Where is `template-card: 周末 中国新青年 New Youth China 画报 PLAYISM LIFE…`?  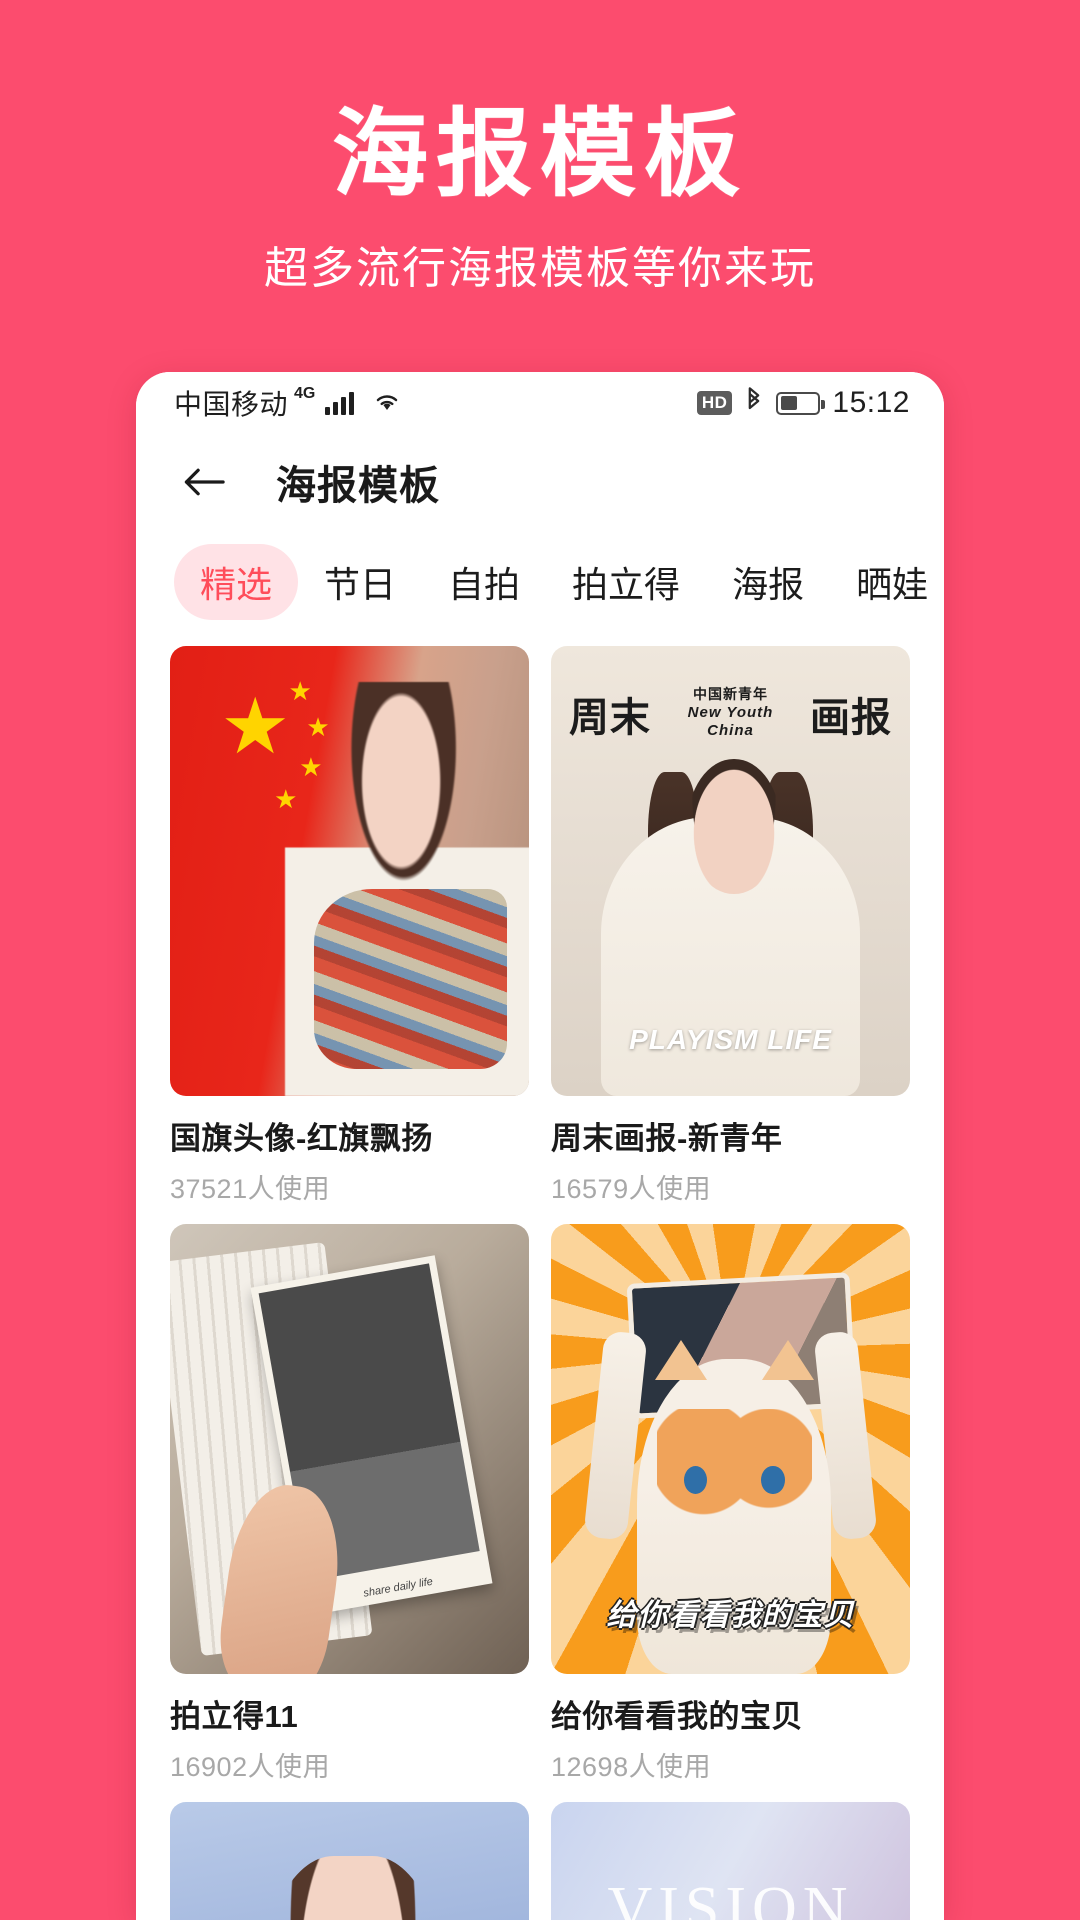 template-card: 周末 中国新青年 New Youth China 画报 PLAYISM LIFE… is located at coordinates (730, 926).